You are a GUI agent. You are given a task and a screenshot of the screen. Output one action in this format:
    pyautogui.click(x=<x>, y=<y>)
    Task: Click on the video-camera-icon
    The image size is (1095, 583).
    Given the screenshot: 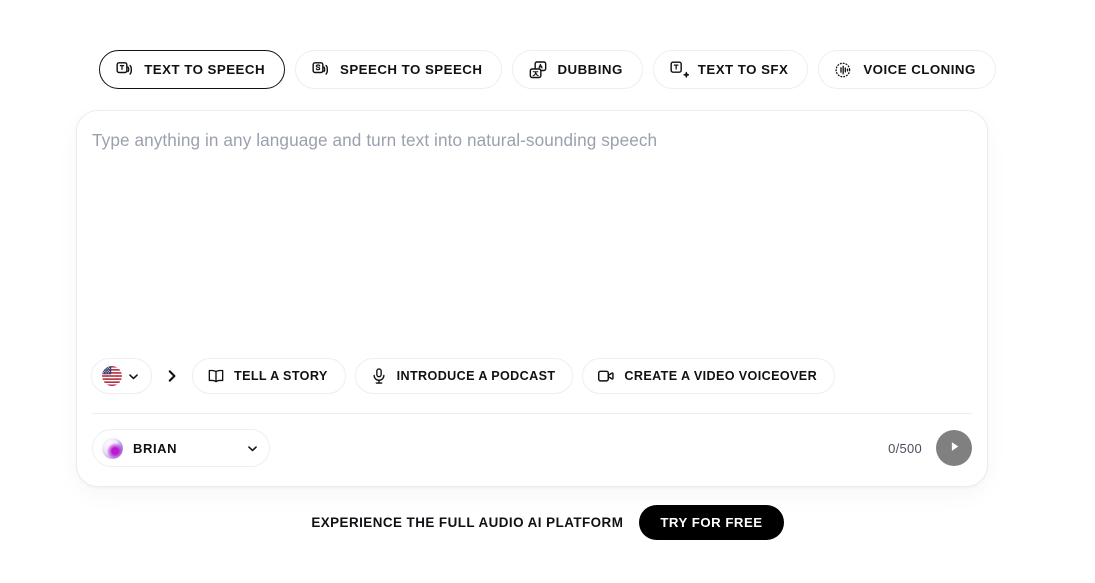 What is the action you would take?
    pyautogui.click(x=606, y=376)
    